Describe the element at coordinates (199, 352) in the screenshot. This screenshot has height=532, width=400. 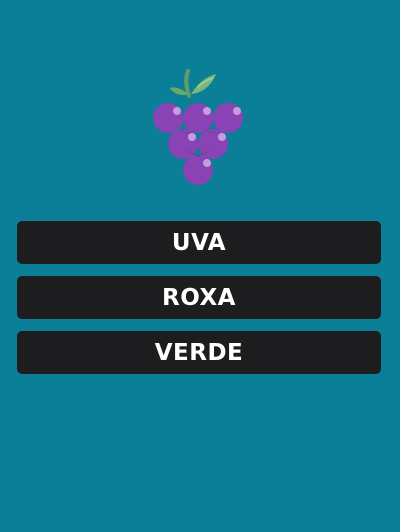
I see `option-button-verde: VERDE` at that location.